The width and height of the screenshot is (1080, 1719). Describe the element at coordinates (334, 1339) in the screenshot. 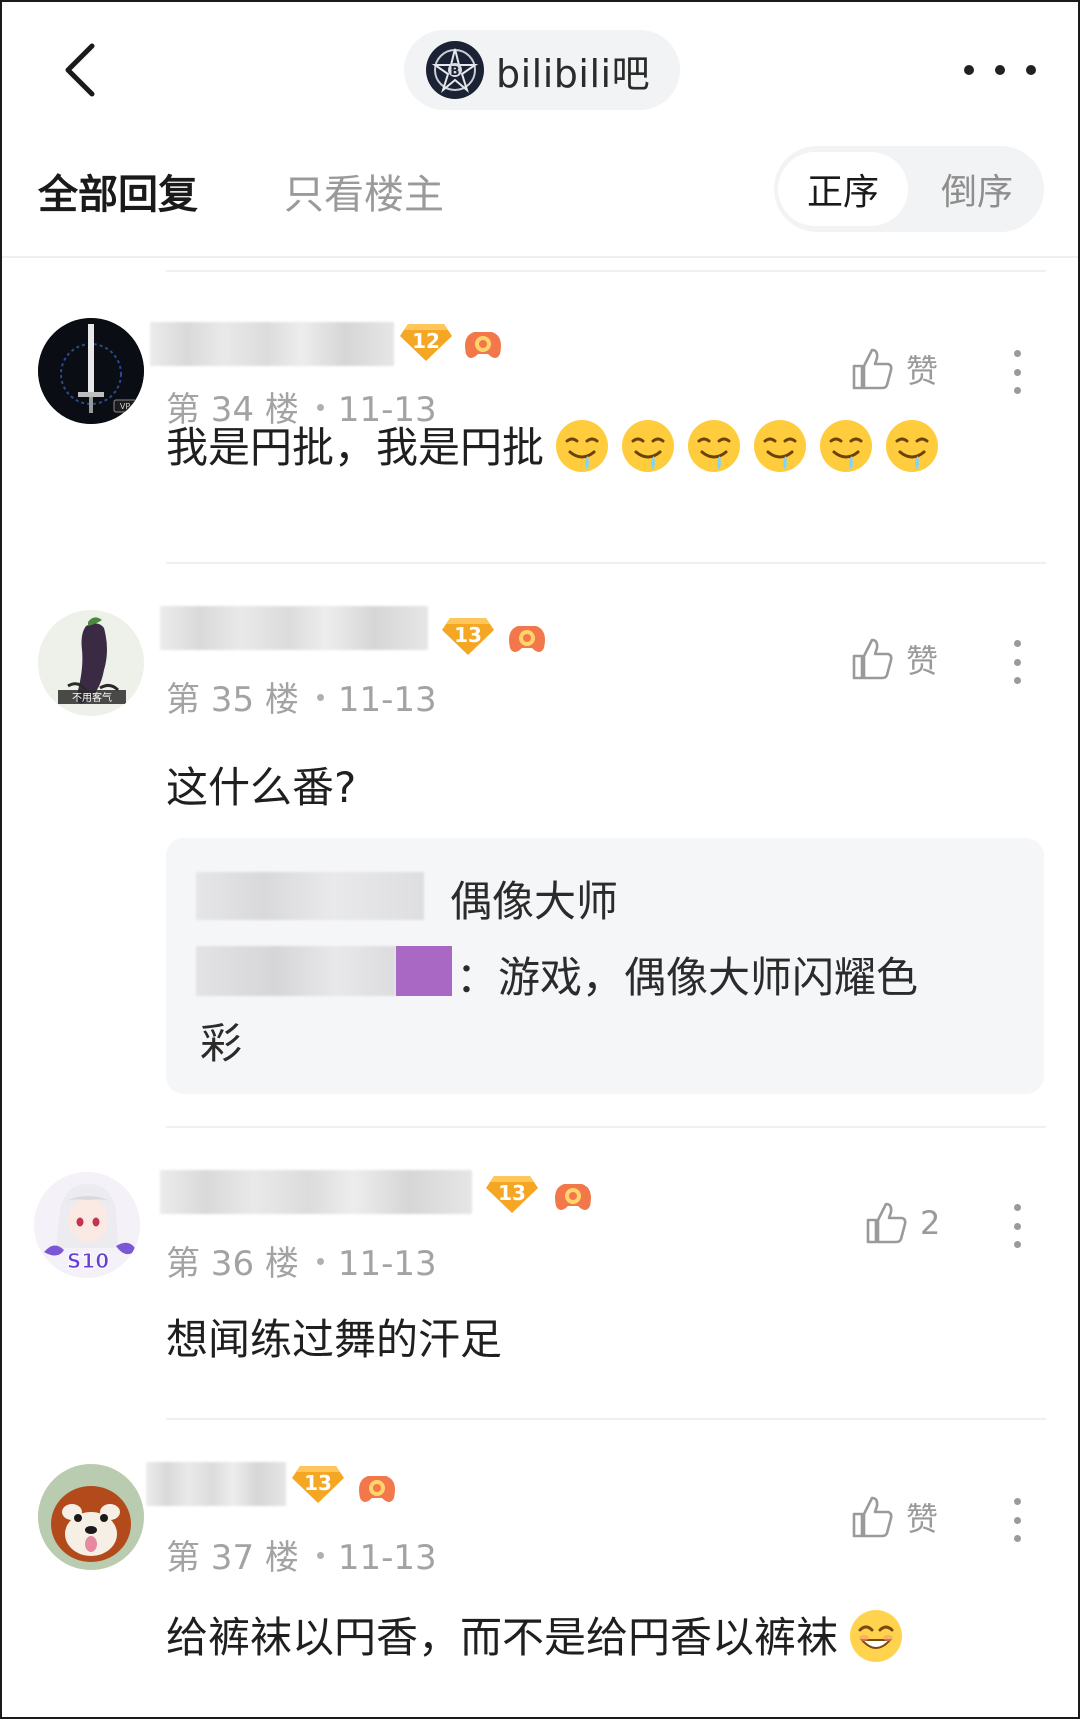

I see `reply-content: 想闻练过舞的汗足` at that location.